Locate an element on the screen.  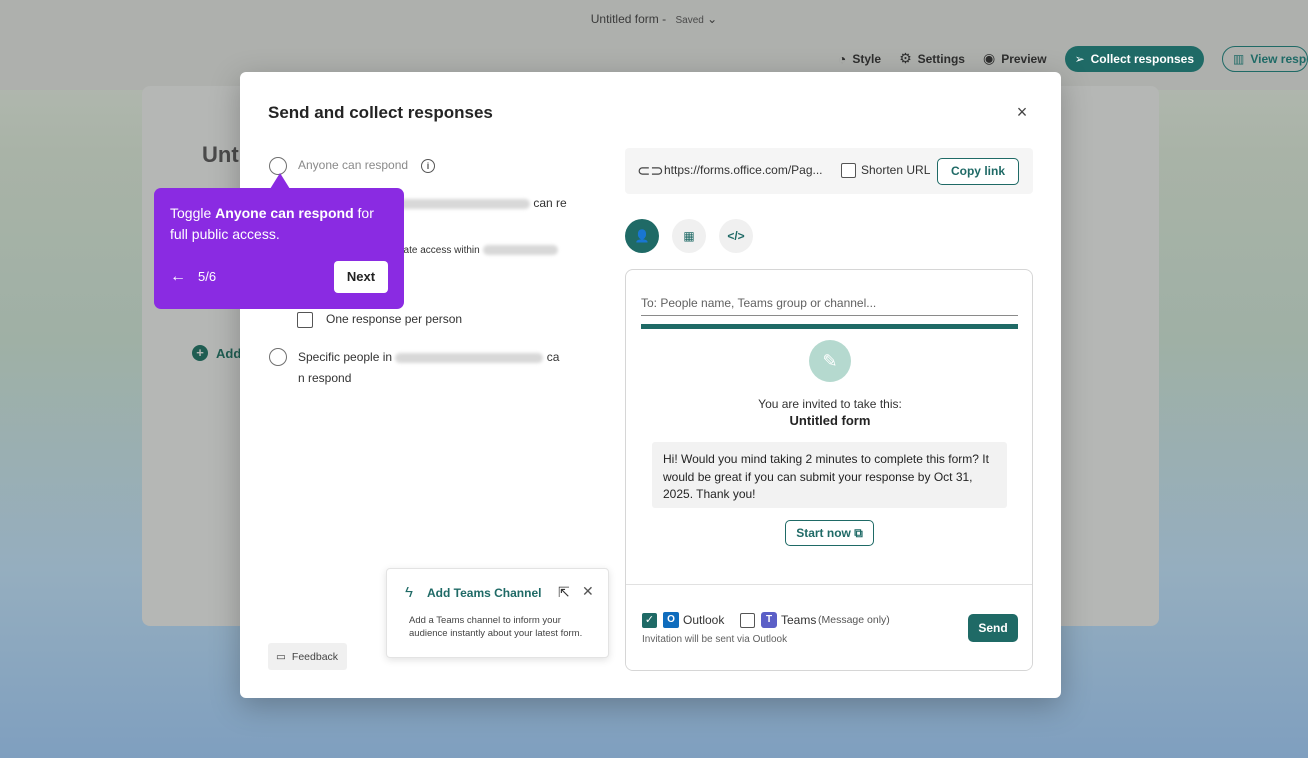
org-option-text: can re is located at coordinates (482, 203).